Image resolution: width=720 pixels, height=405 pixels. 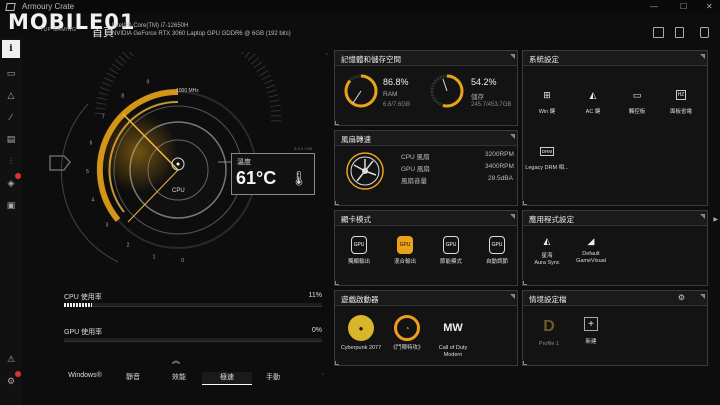 What do you see at coordinates (390, 94) in the screenshot?
I see `ram-label: RAM` at bounding box center [390, 94].